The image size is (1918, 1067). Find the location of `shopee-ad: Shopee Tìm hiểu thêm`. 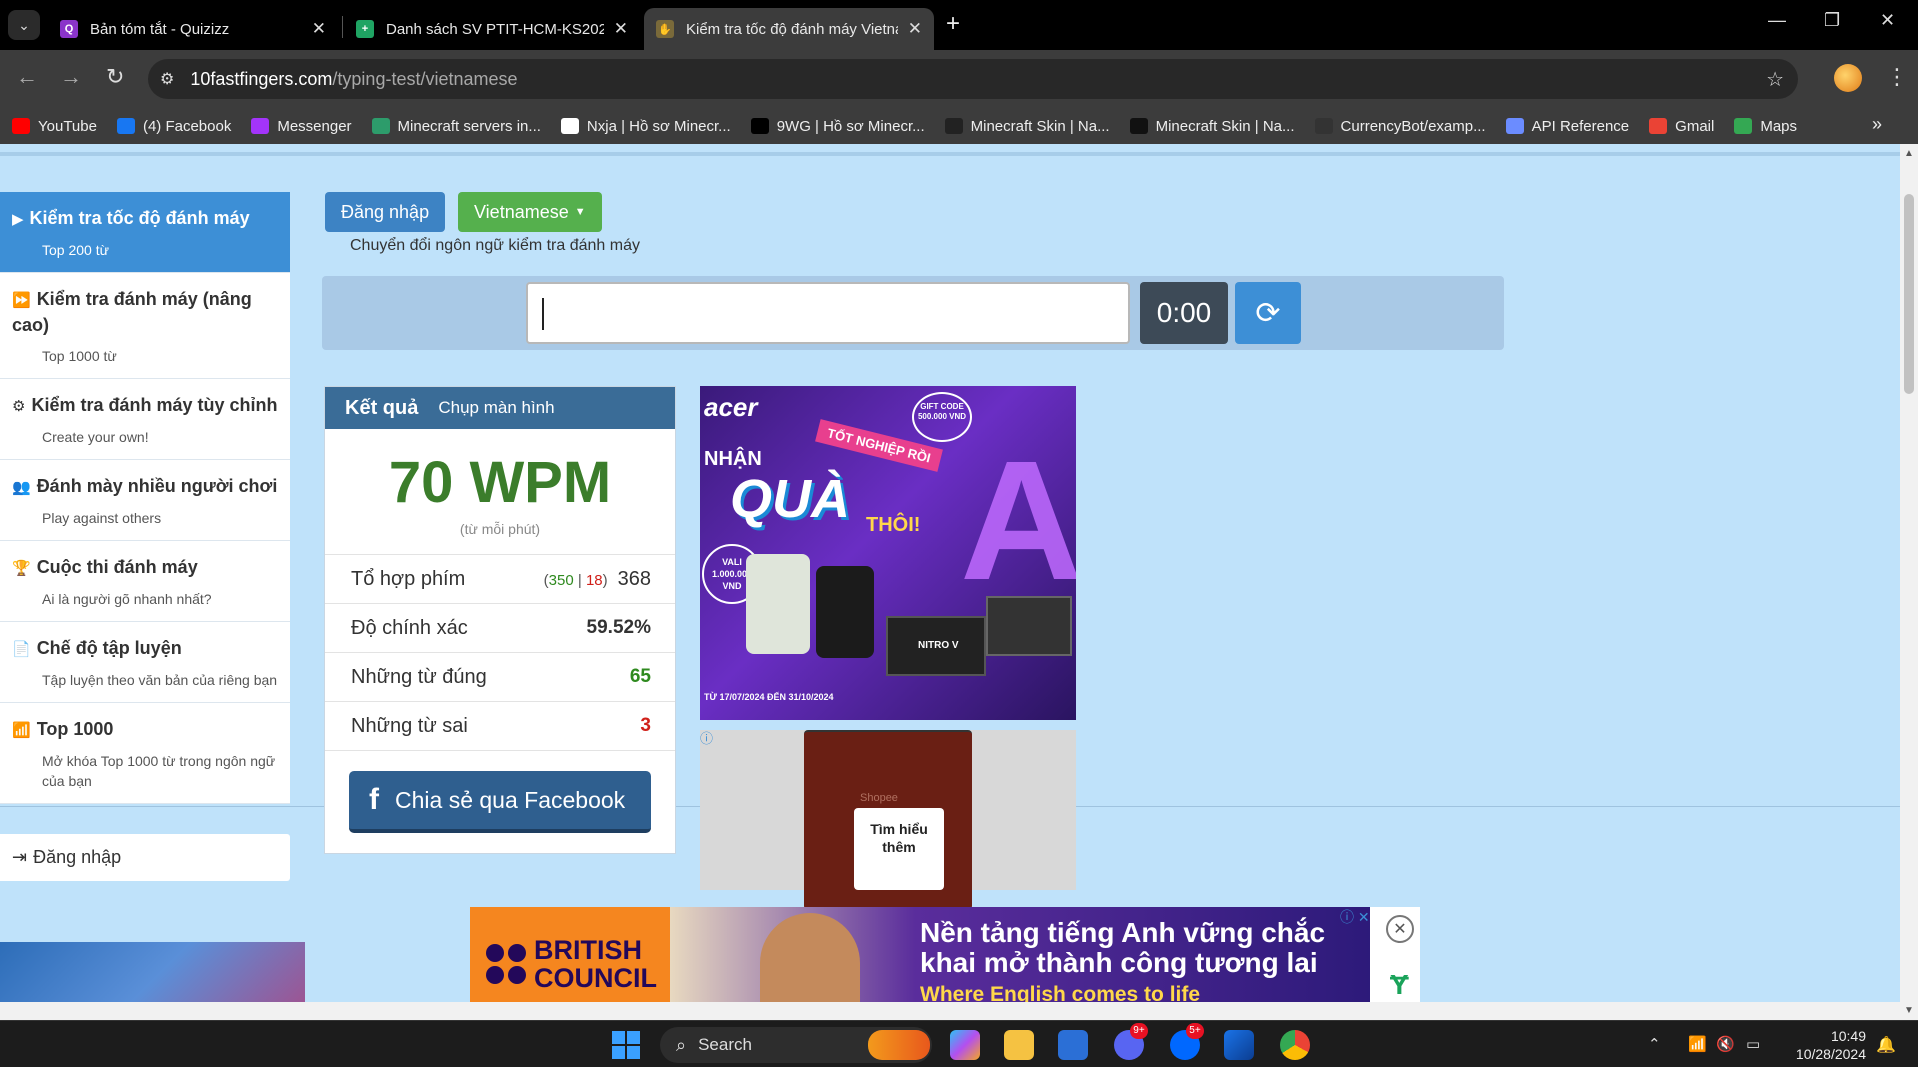

shopee-ad: Shopee Tìm hiểu thêm is located at coordinates (888, 820).